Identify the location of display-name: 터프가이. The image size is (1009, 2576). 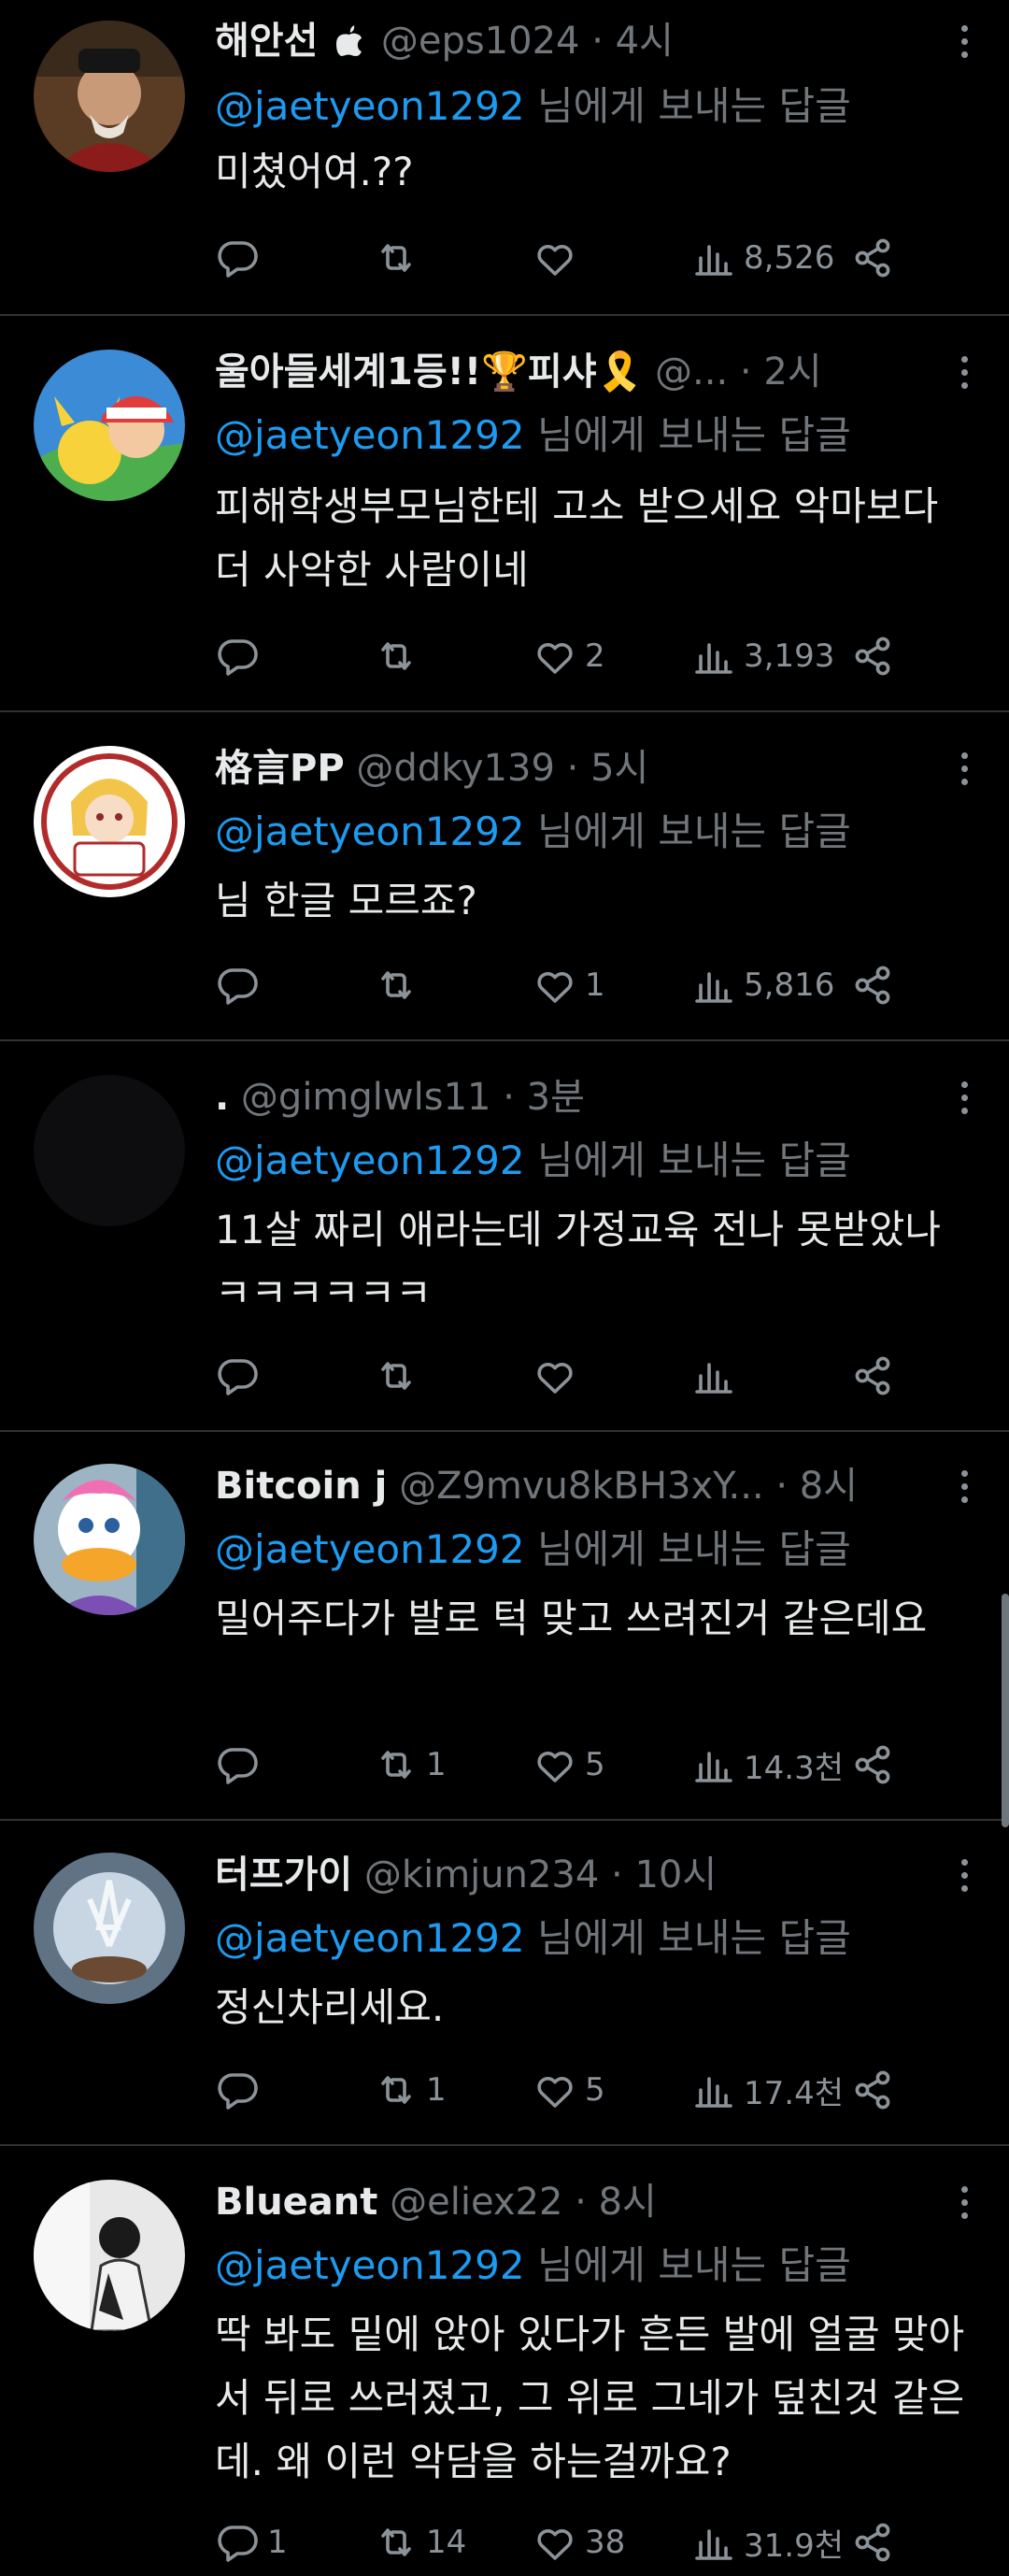
(283, 1874).